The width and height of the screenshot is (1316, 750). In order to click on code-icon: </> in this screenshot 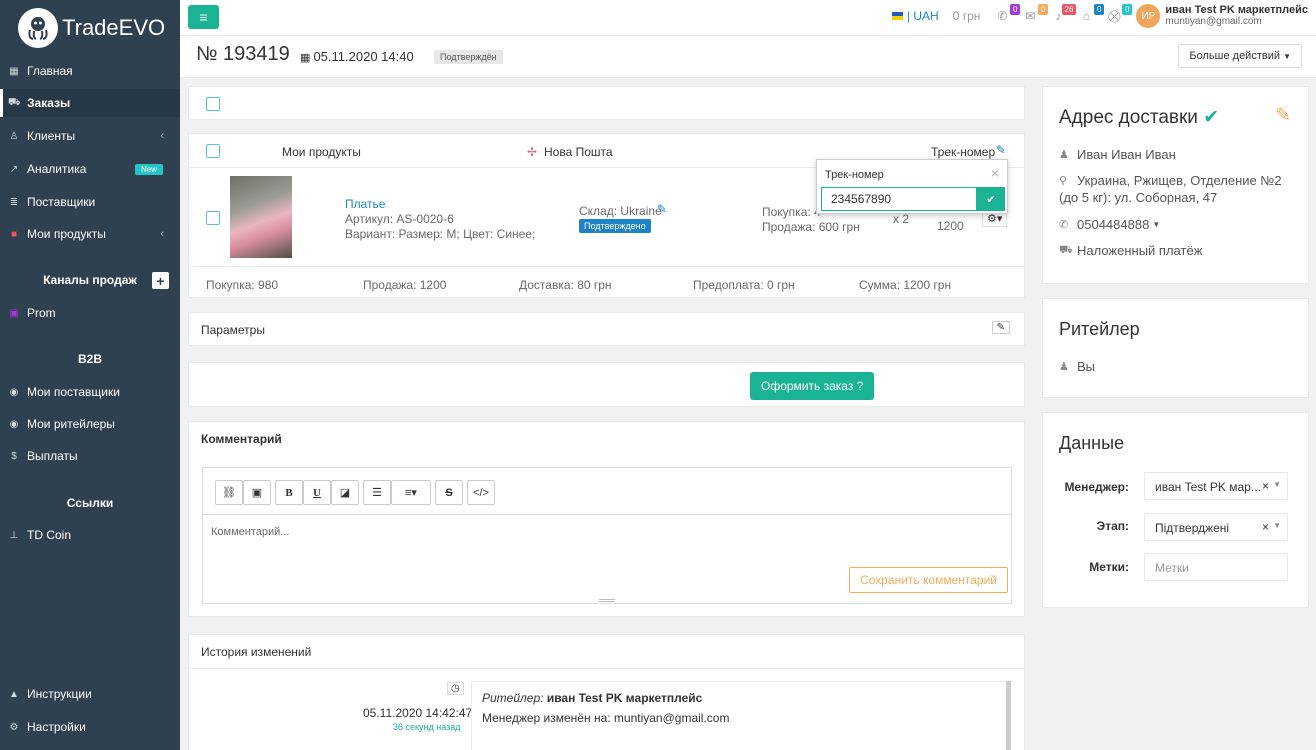, I will do `click(481, 492)`.